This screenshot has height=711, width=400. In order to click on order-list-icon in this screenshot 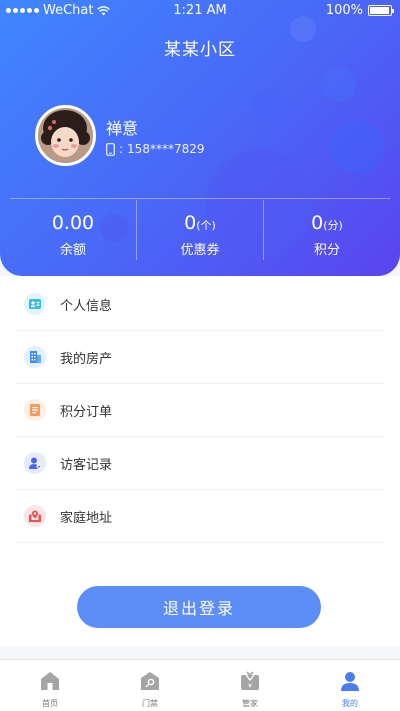, I will do `click(35, 410)`.